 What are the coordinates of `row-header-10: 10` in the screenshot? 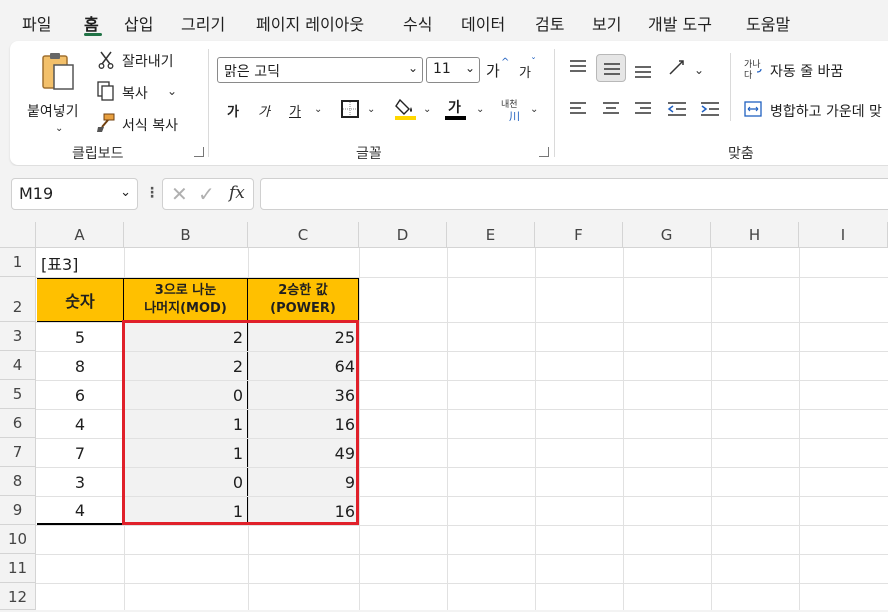 It's located at (18, 539).